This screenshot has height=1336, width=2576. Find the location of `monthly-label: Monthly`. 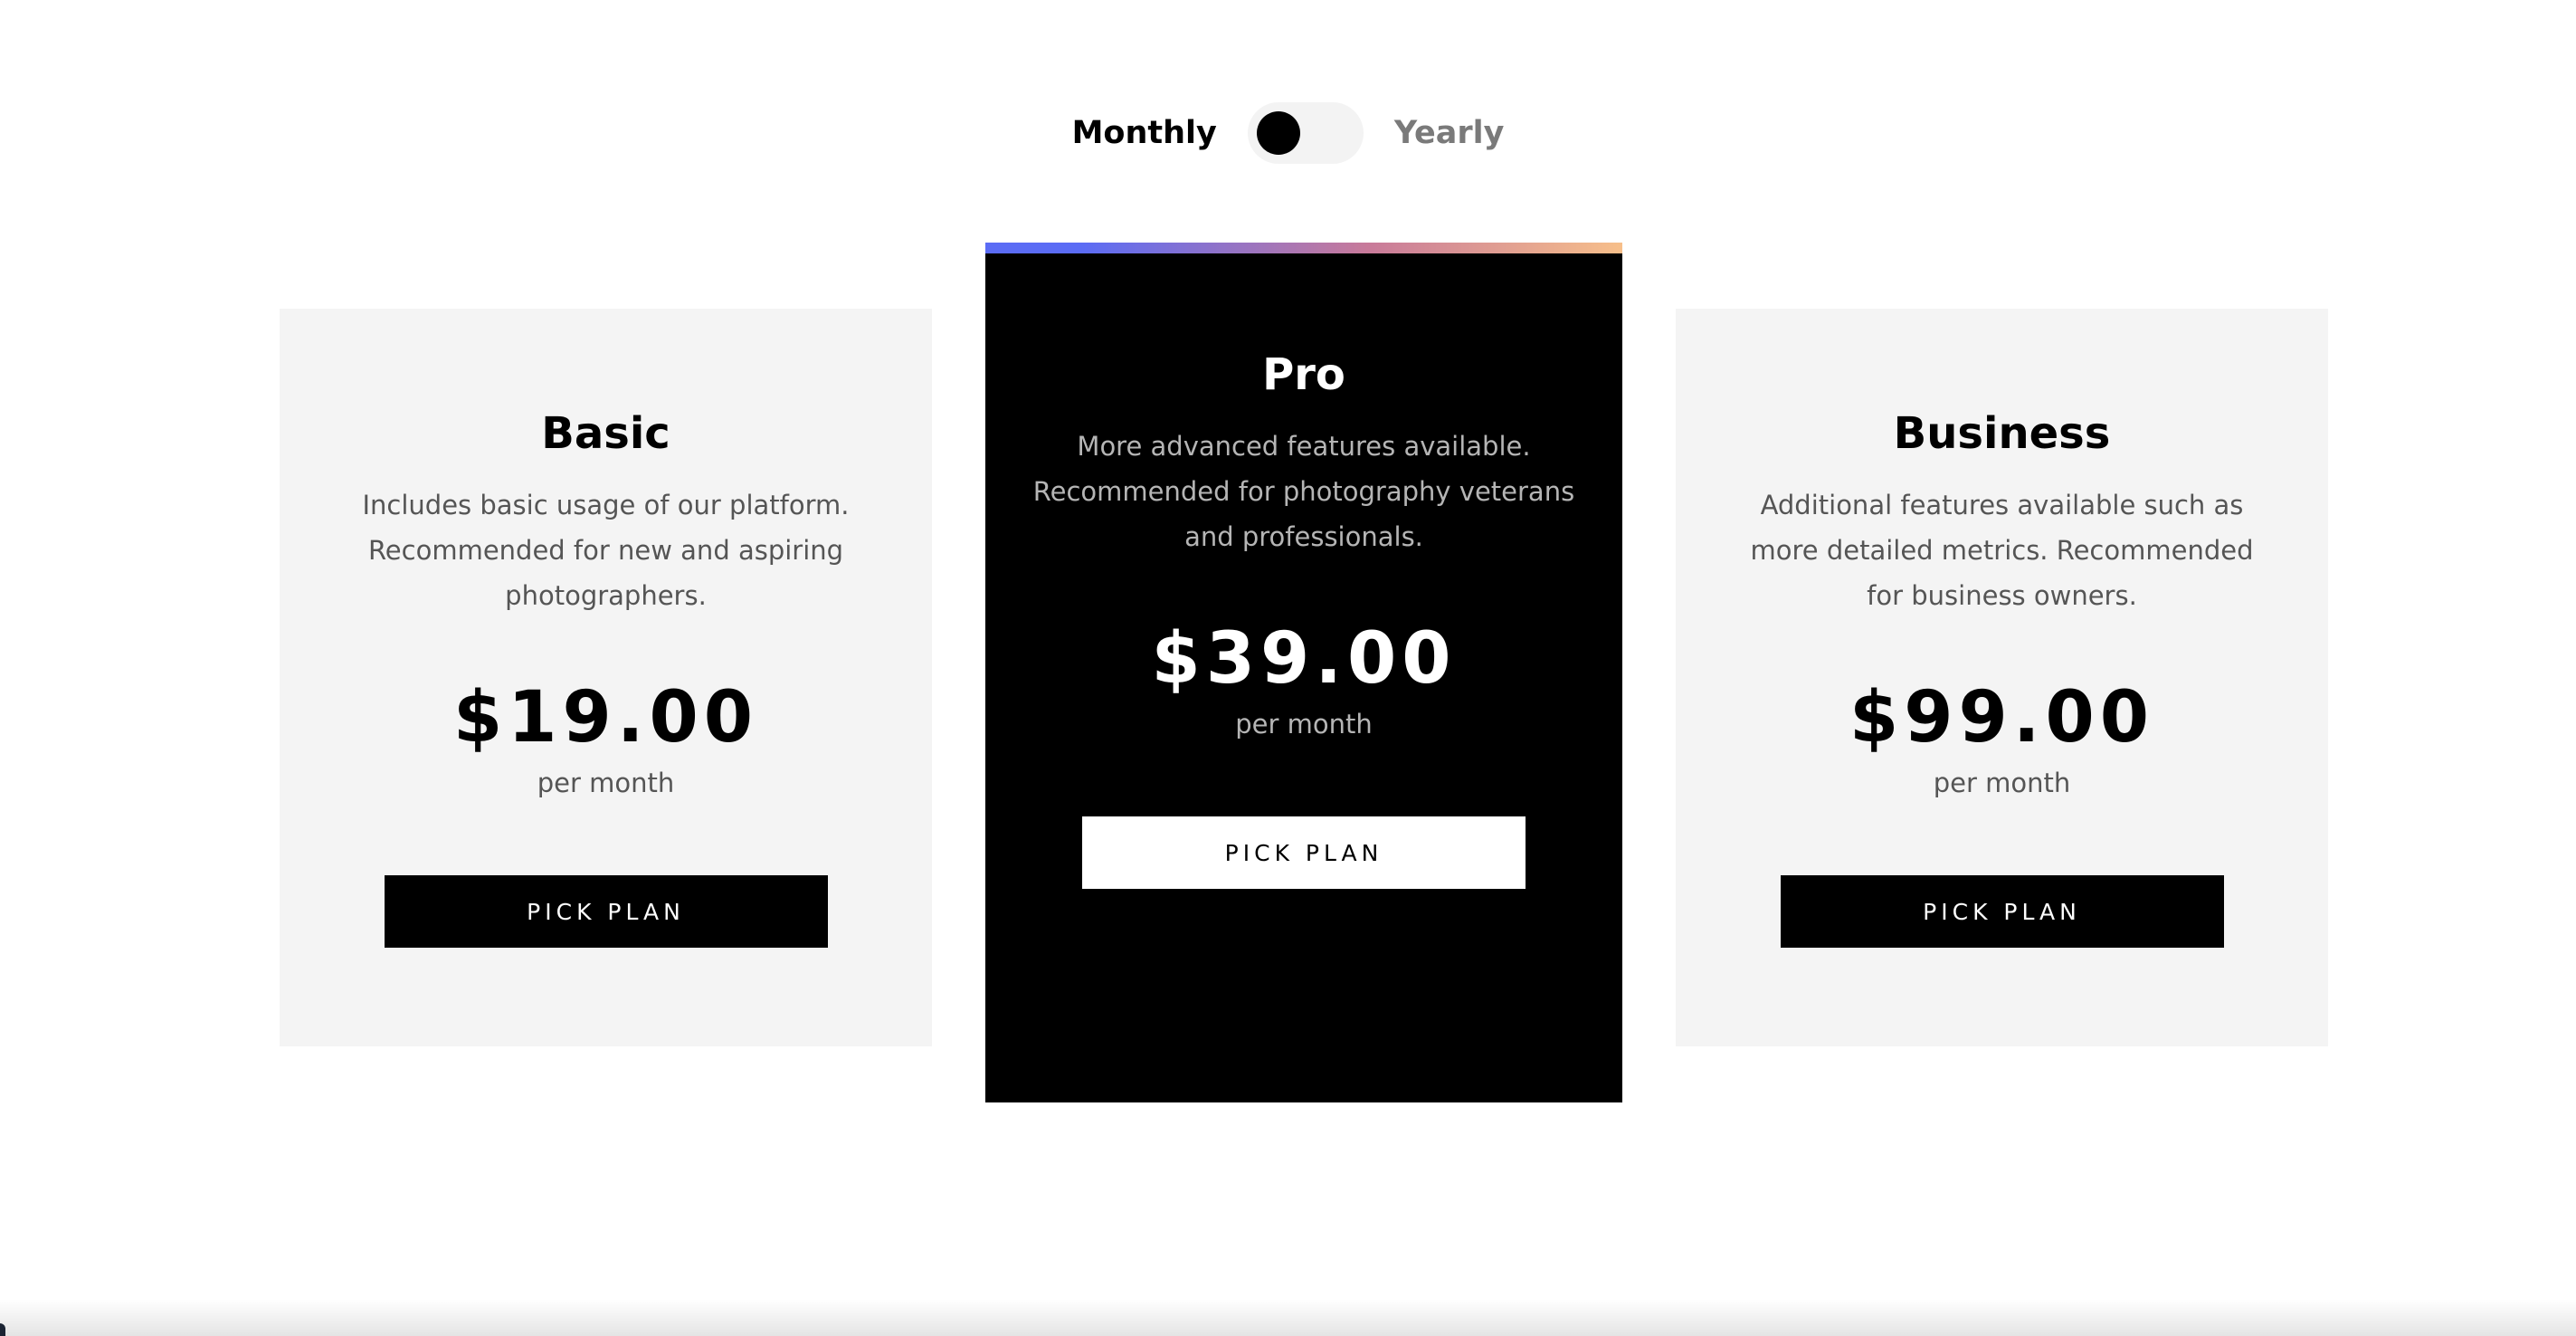

monthly-label: Monthly is located at coordinates (1145, 133).